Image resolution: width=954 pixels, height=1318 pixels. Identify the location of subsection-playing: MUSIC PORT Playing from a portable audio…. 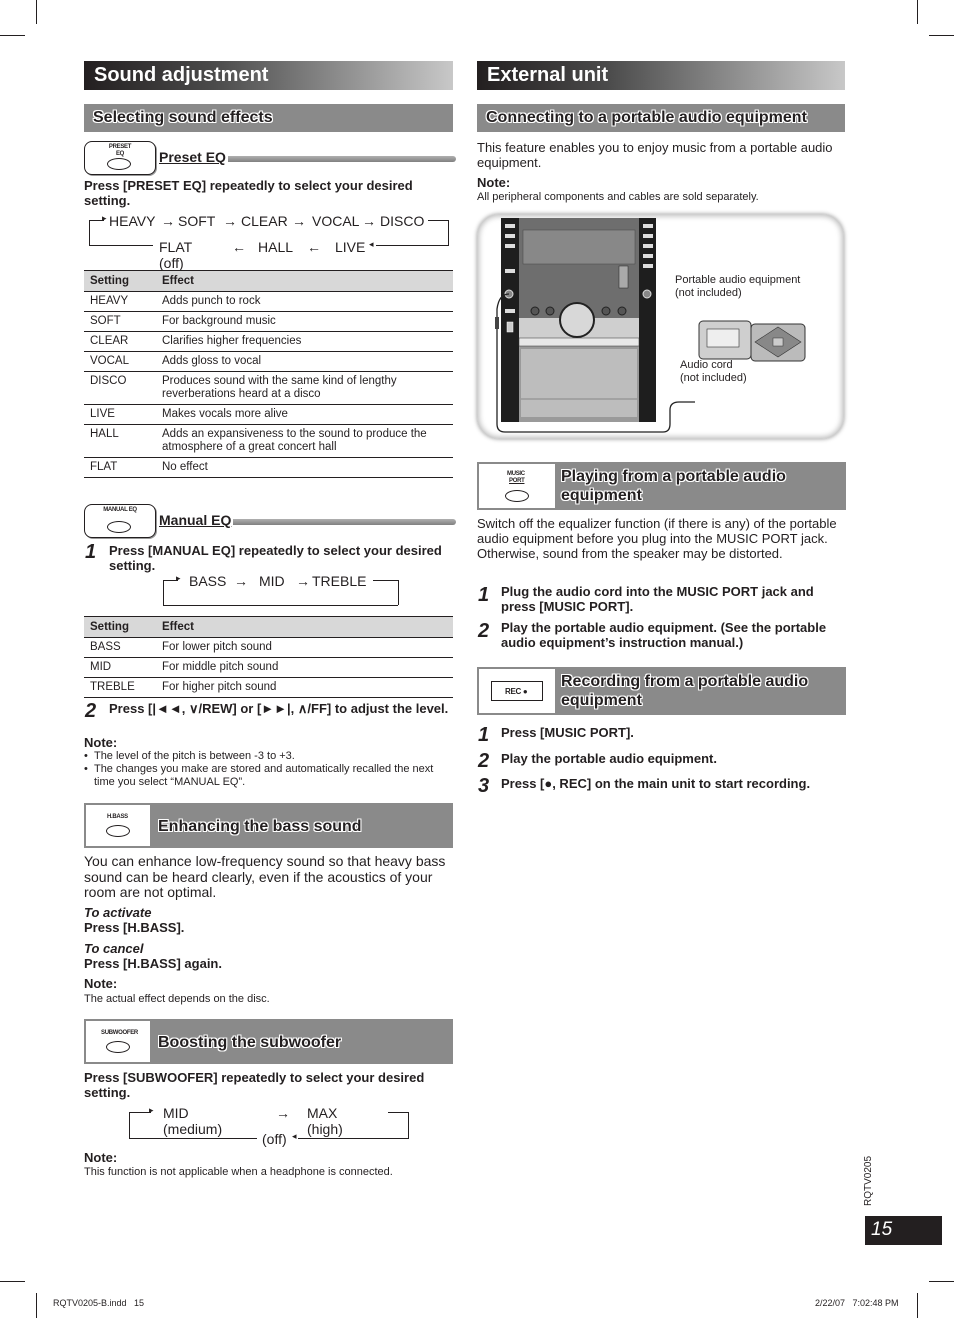
(661, 486).